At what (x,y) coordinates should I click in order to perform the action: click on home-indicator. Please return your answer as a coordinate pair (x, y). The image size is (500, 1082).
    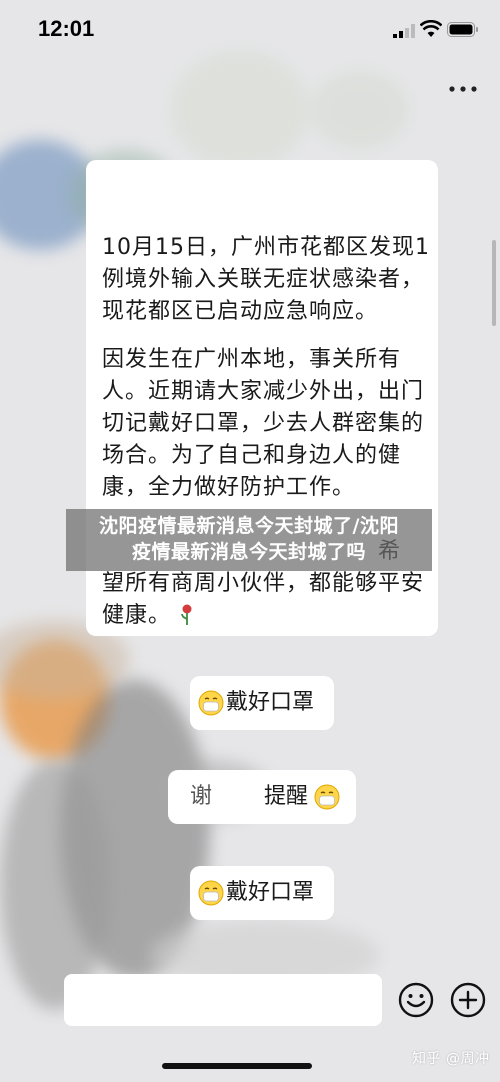
    Looking at the image, I should click on (237, 1066).